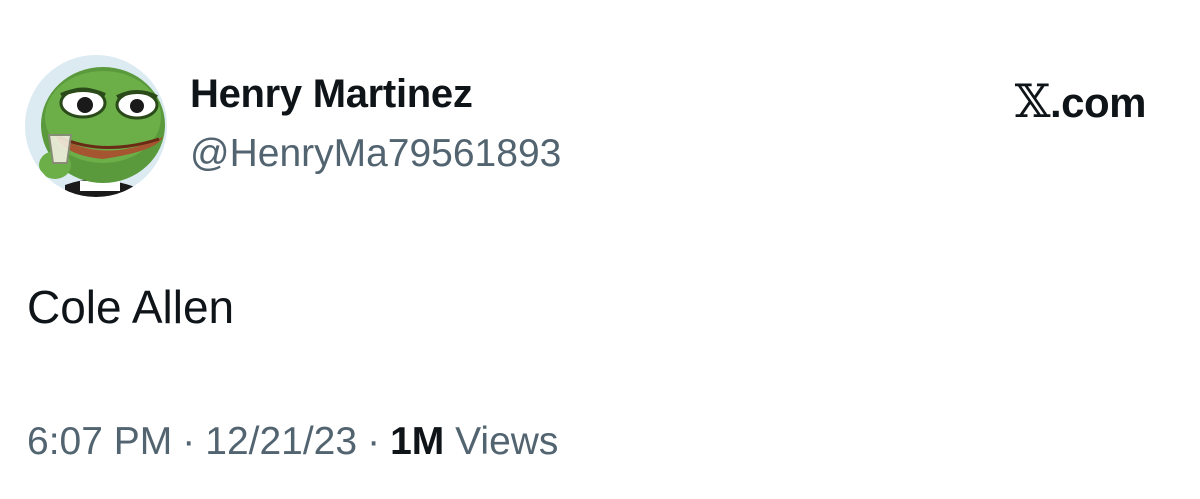  What do you see at coordinates (1032, 101) in the screenshot?
I see `x-logo-icon: 𝕏` at bounding box center [1032, 101].